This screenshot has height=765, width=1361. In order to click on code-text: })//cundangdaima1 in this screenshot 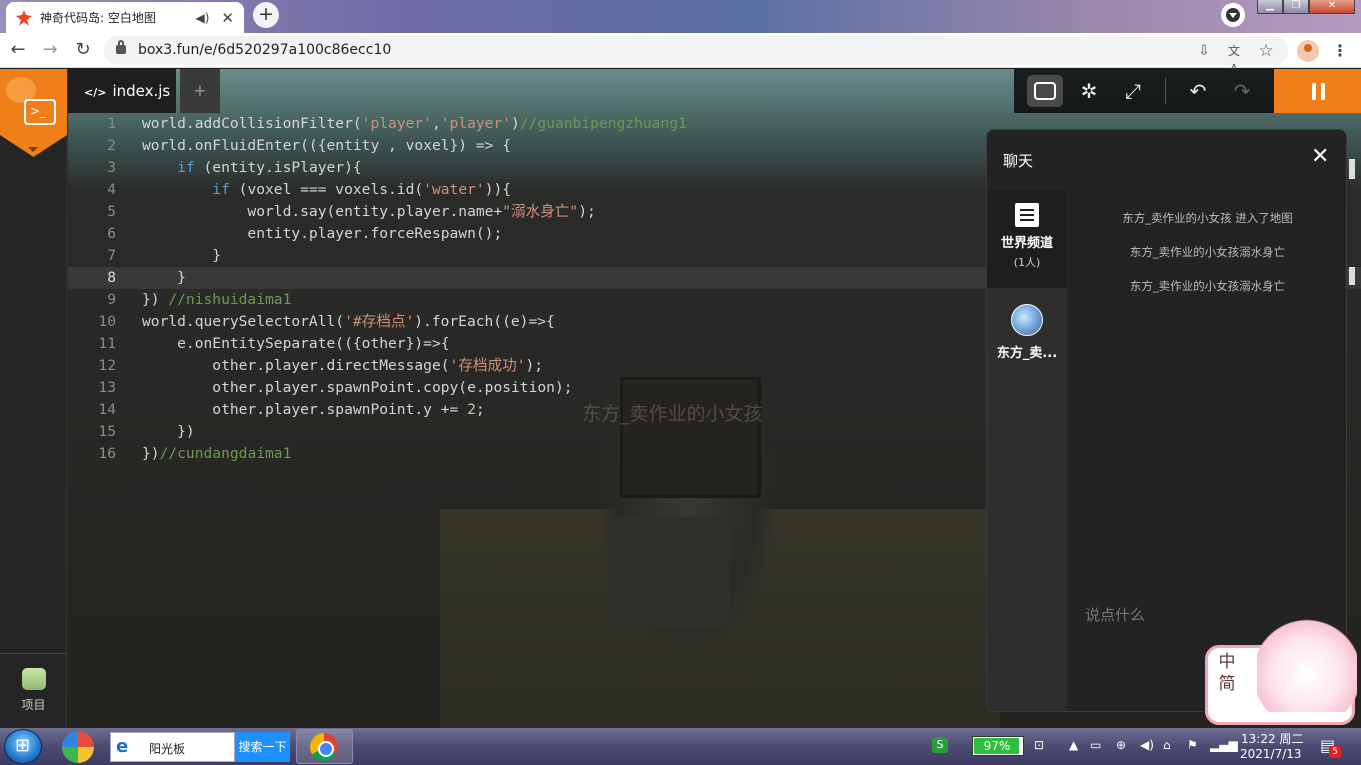, I will do `click(216, 454)`.